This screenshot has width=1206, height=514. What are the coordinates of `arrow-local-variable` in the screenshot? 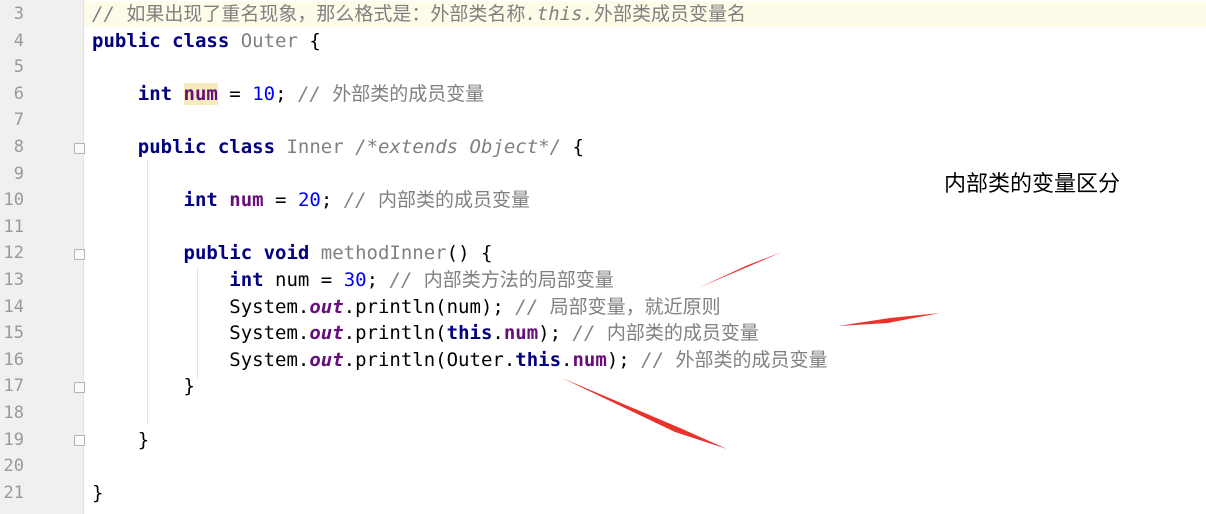 It's located at (740, 270).